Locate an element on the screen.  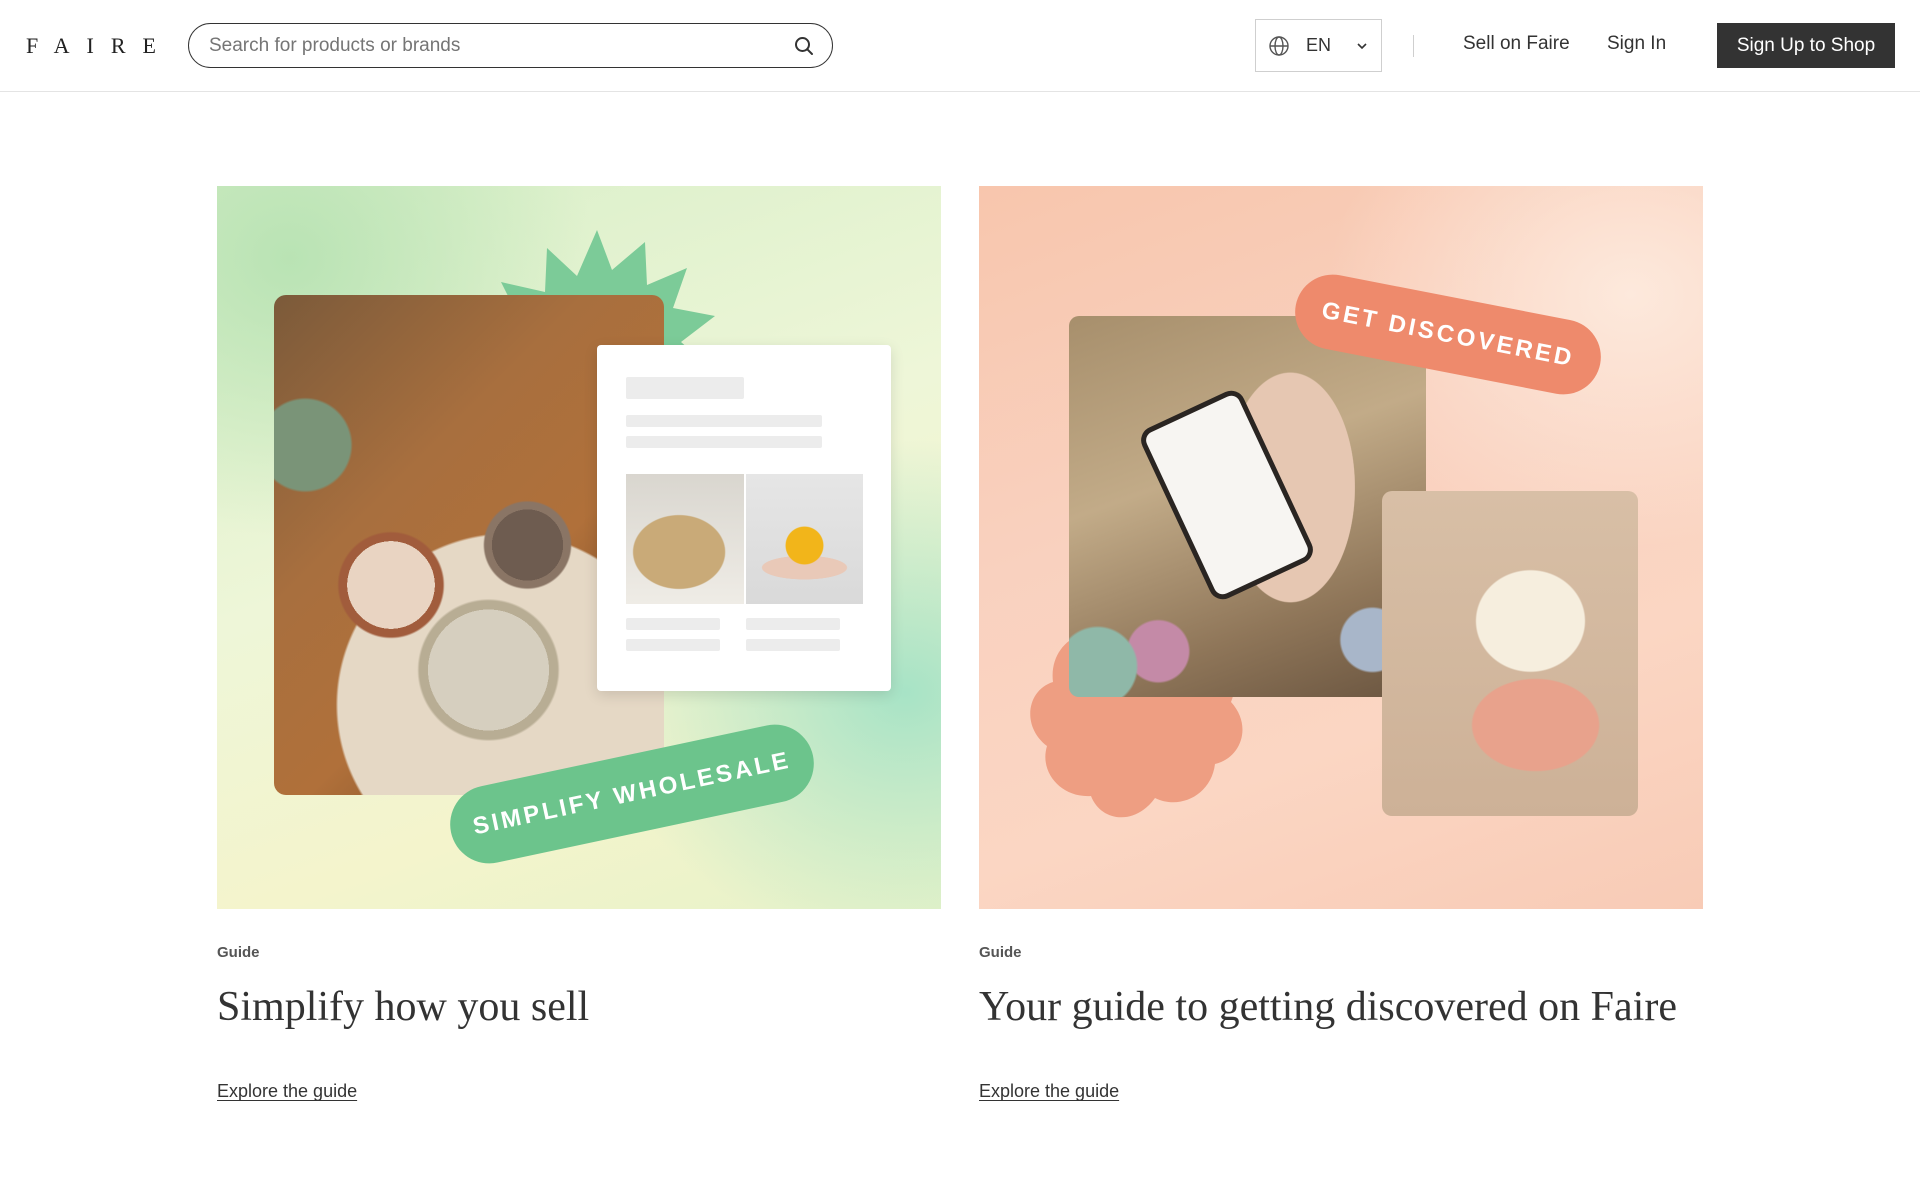
sell-on-faire-link: Sell on Faire is located at coordinates (1516, 44).